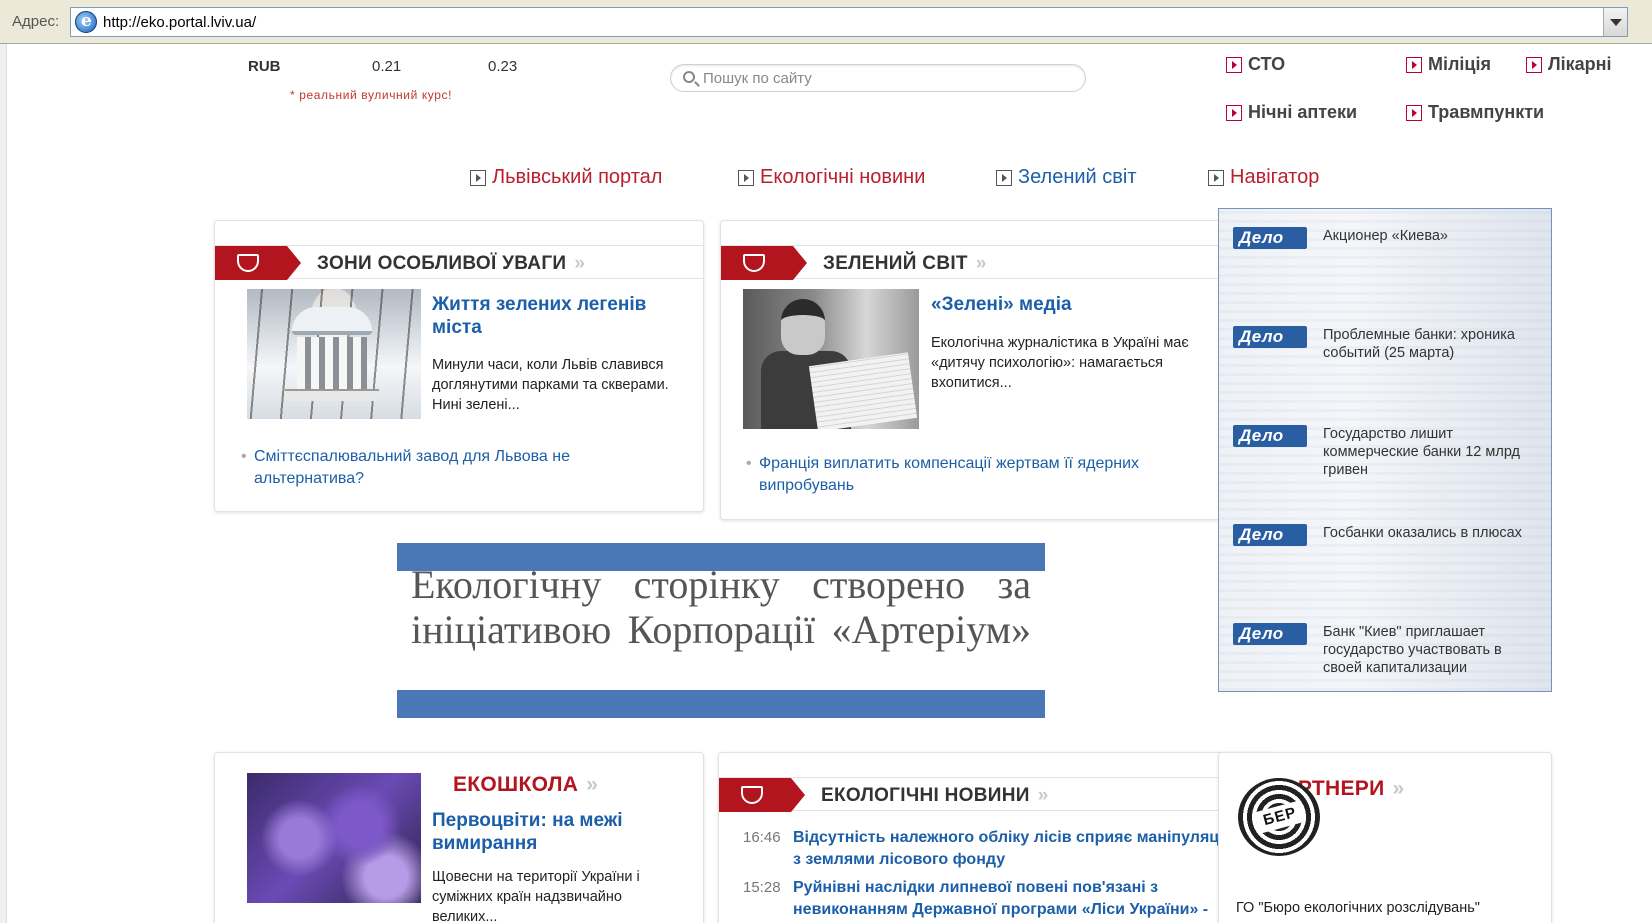 This screenshot has width=1652, height=923. I want to click on url-field: http://eko.portal.lviv.ua/, so click(849, 22).